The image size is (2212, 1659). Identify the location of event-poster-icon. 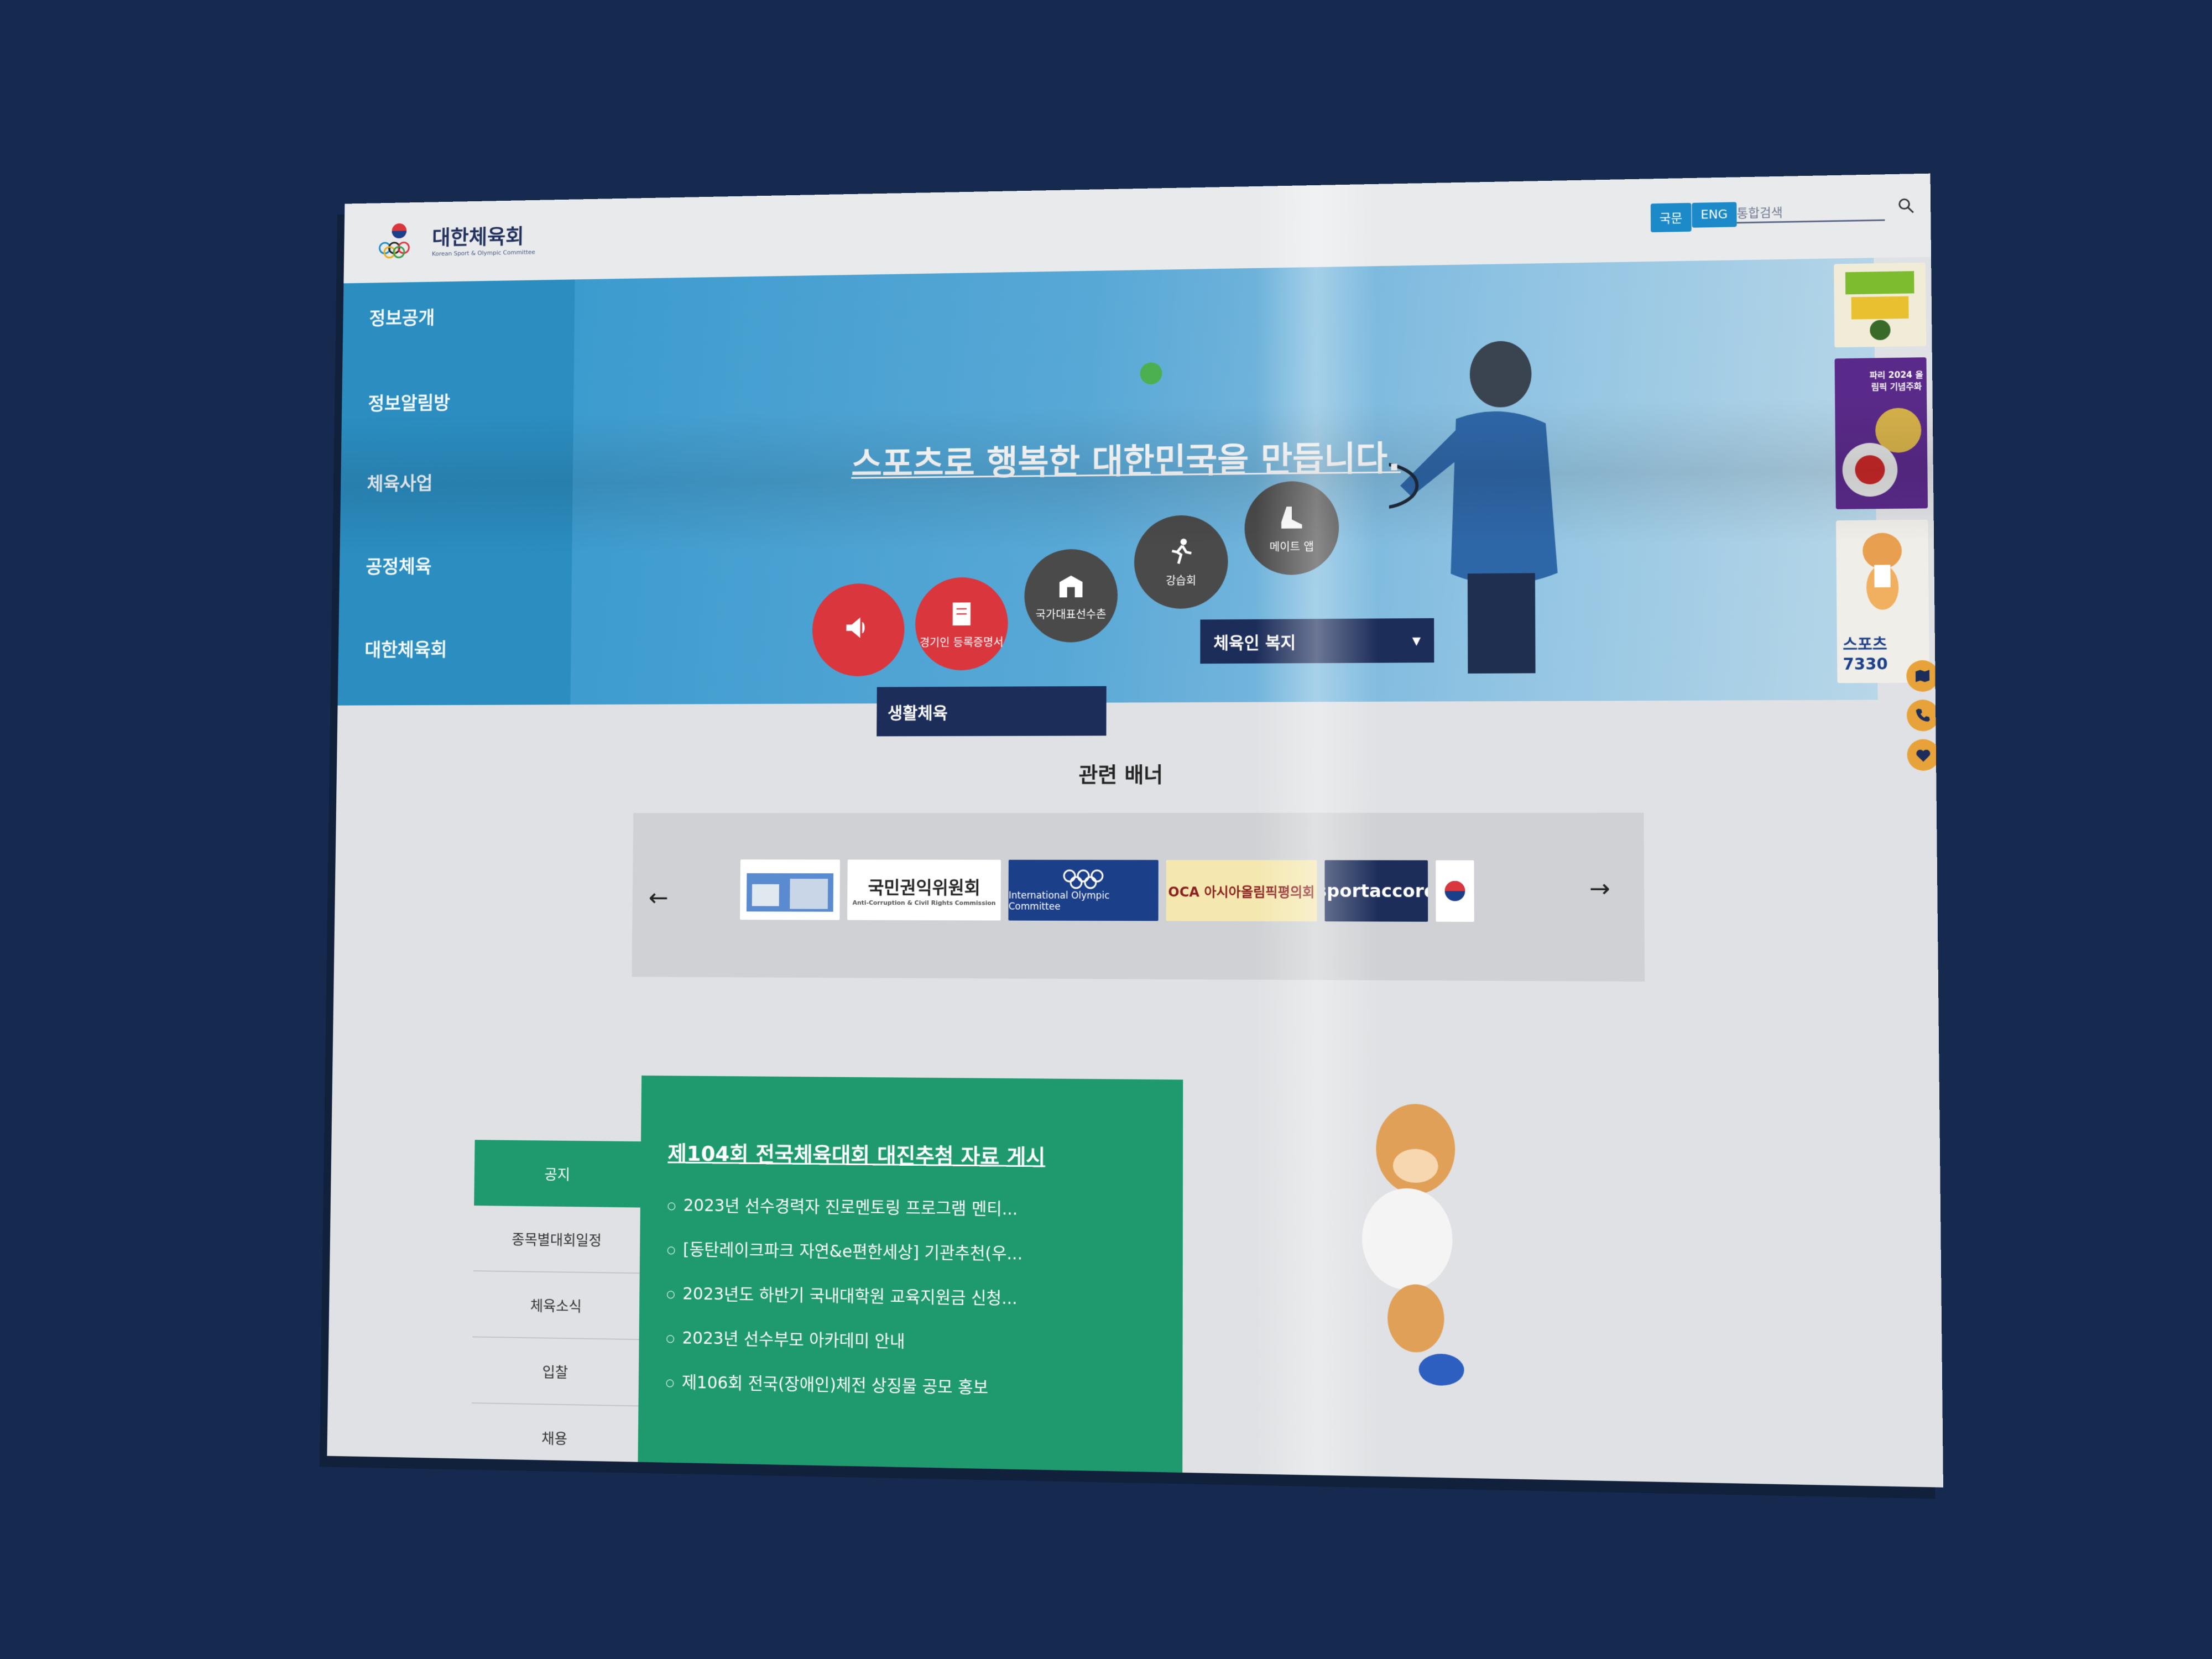
(1880, 306).